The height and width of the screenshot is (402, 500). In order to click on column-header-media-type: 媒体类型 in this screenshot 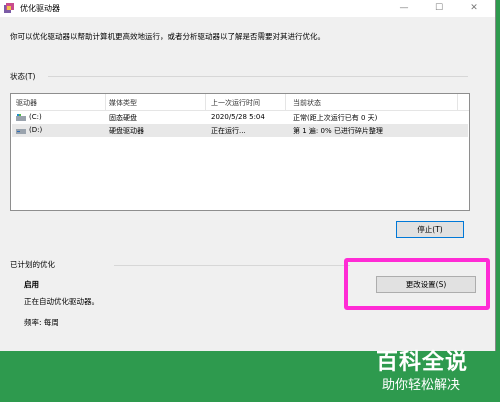, I will do `click(123, 103)`.